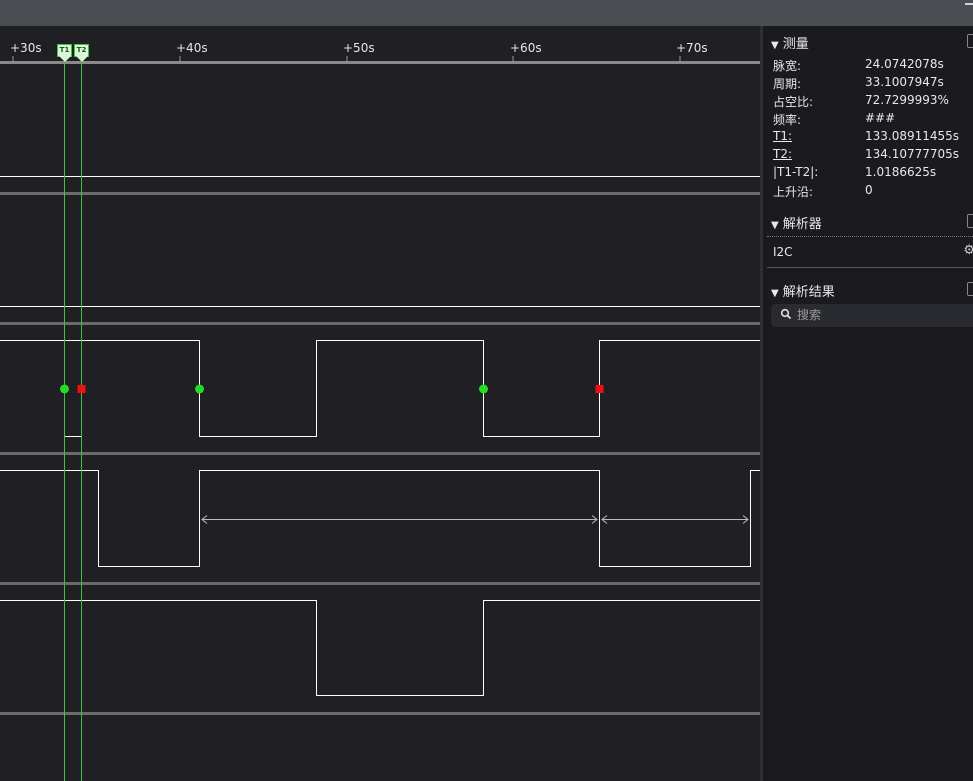  I want to click on measurement-row: 占空比: 72.7299993%, so click(873, 102).